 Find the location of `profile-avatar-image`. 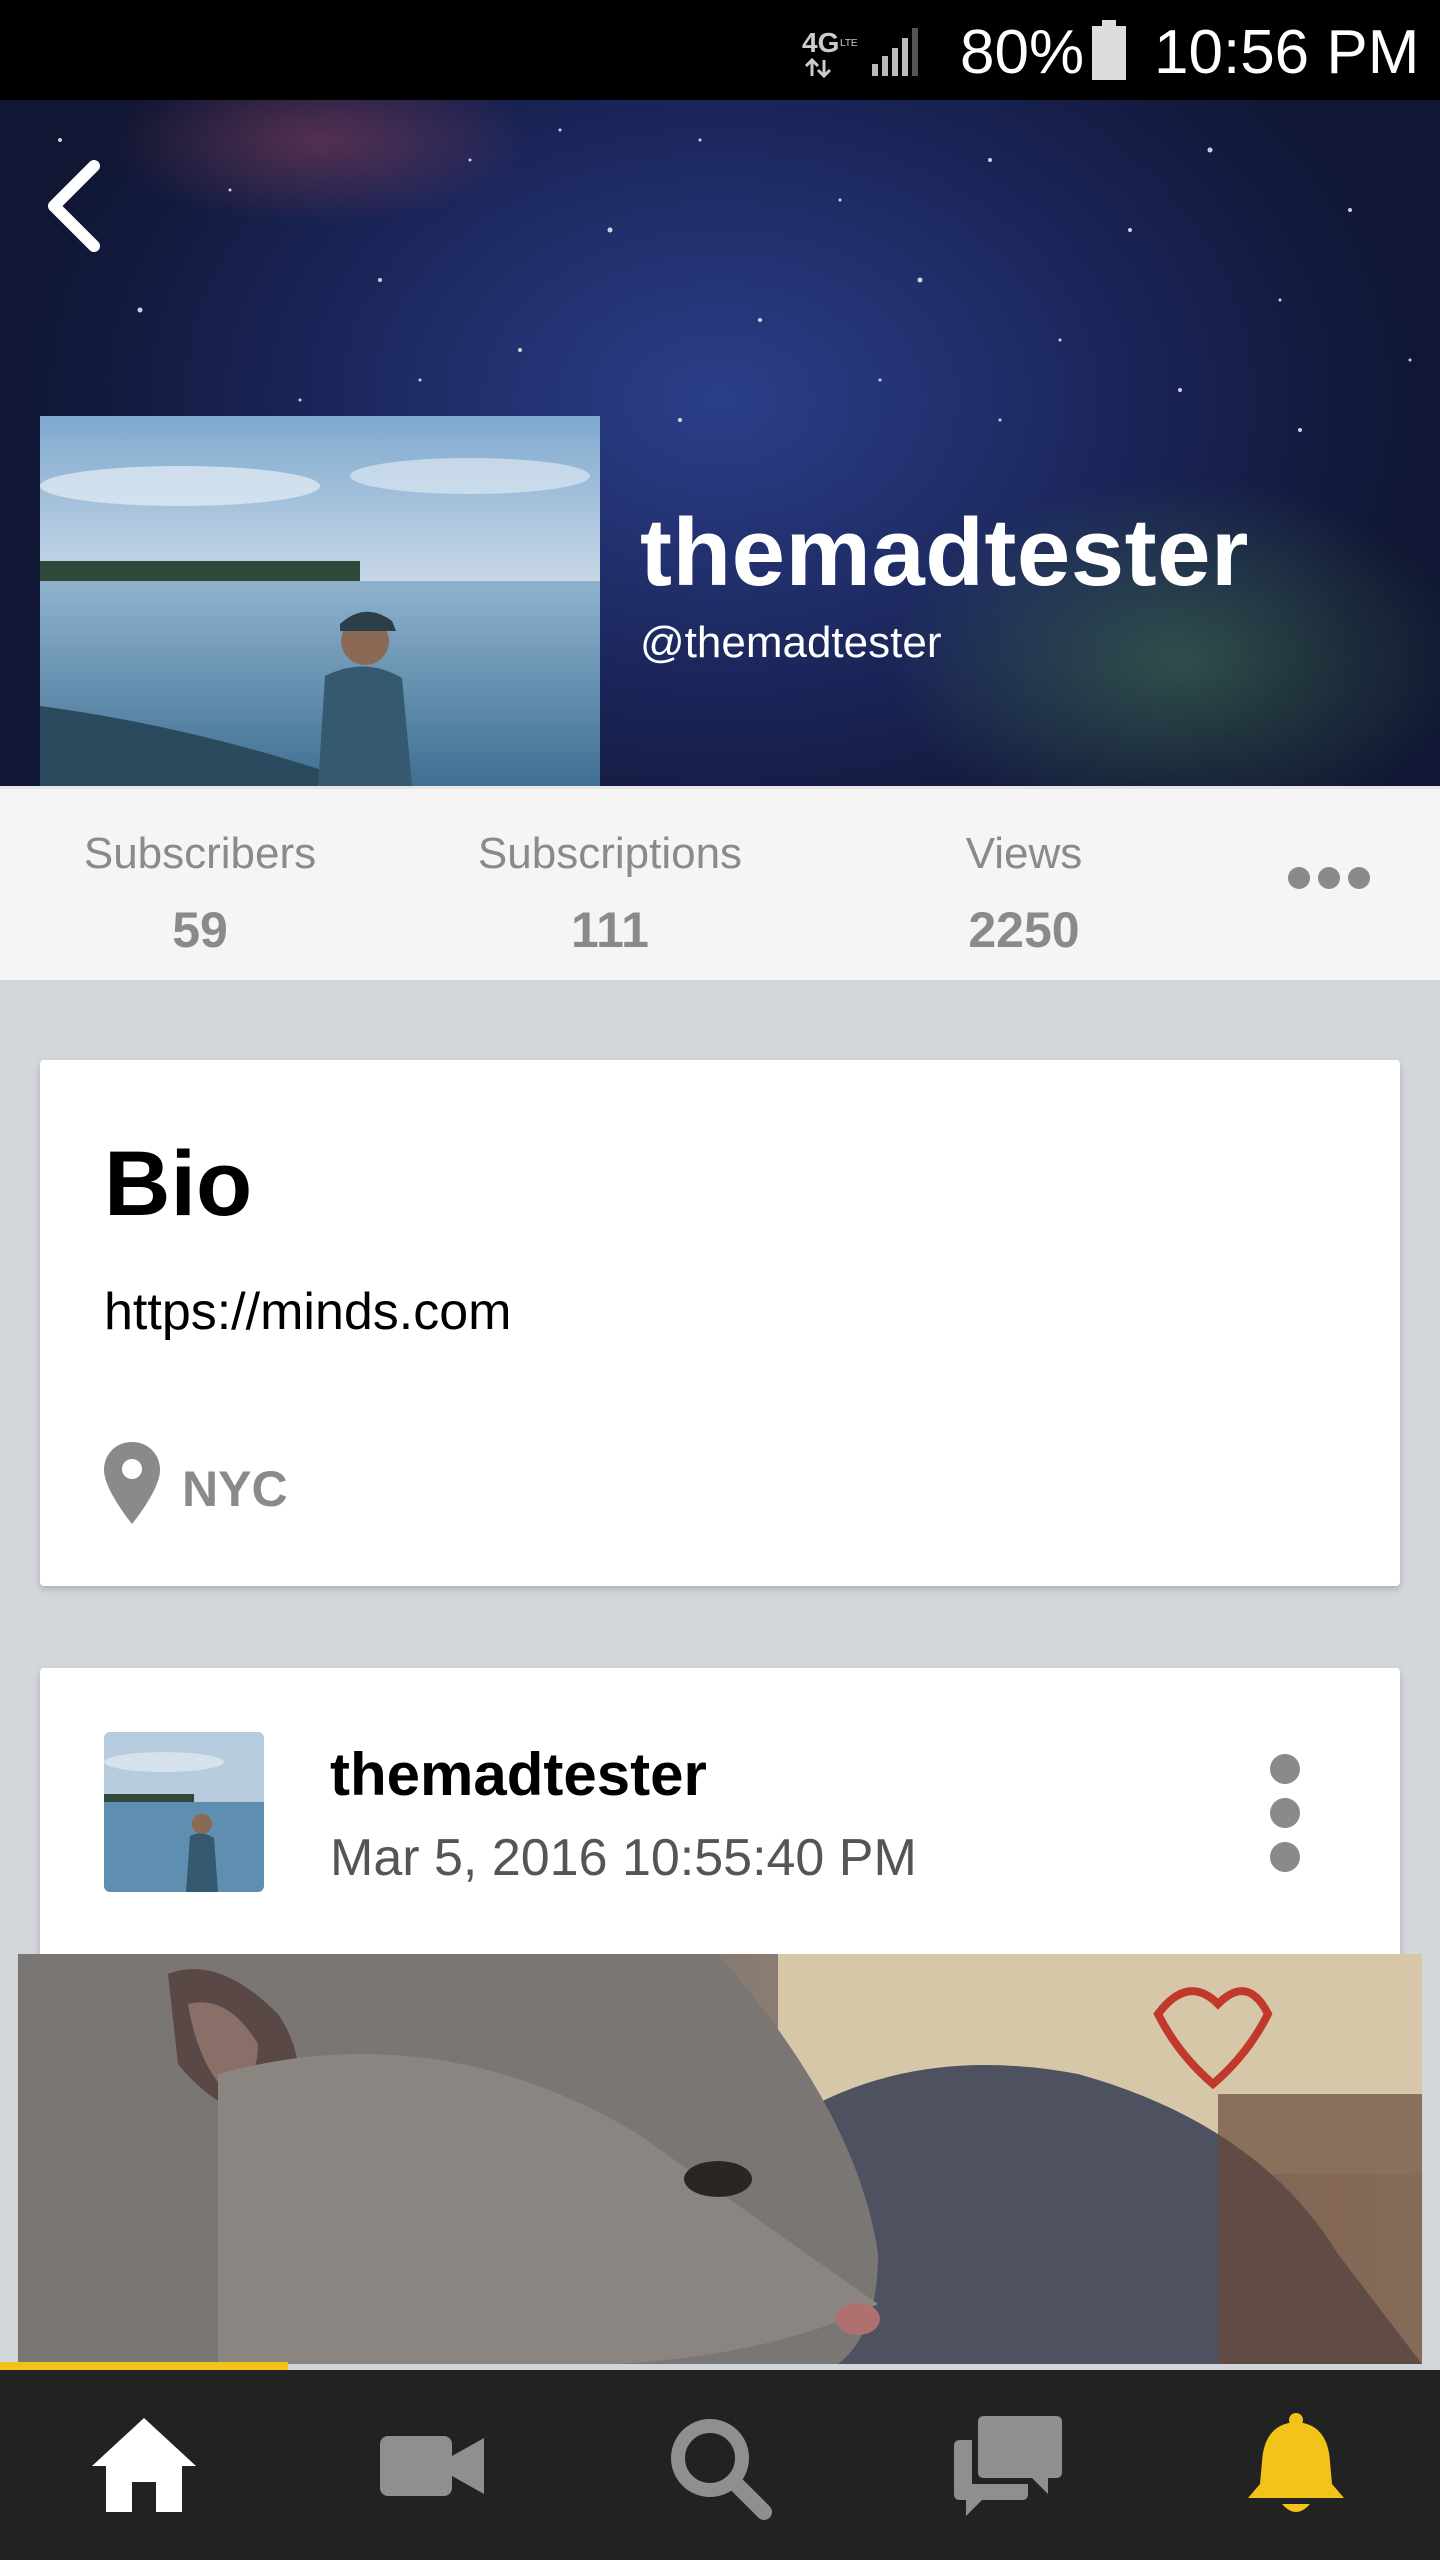

profile-avatar-image is located at coordinates (320, 601).